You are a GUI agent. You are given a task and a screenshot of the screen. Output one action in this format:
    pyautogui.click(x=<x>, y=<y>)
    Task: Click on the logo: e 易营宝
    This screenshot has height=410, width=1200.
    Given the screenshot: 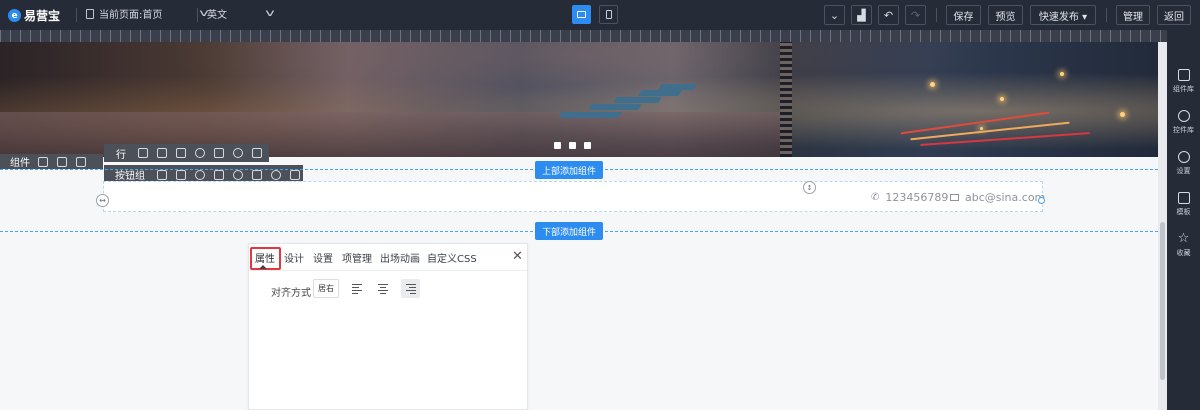 What is the action you would take?
    pyautogui.click(x=34, y=15)
    